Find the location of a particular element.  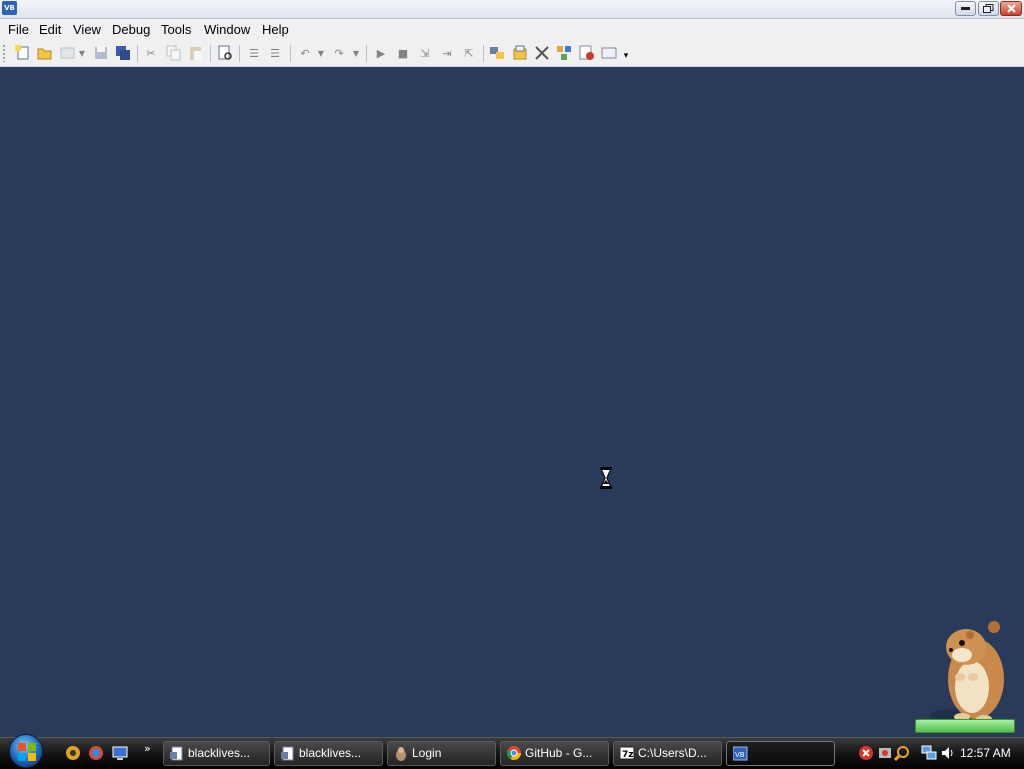

error-list-icon is located at coordinates (587, 53).